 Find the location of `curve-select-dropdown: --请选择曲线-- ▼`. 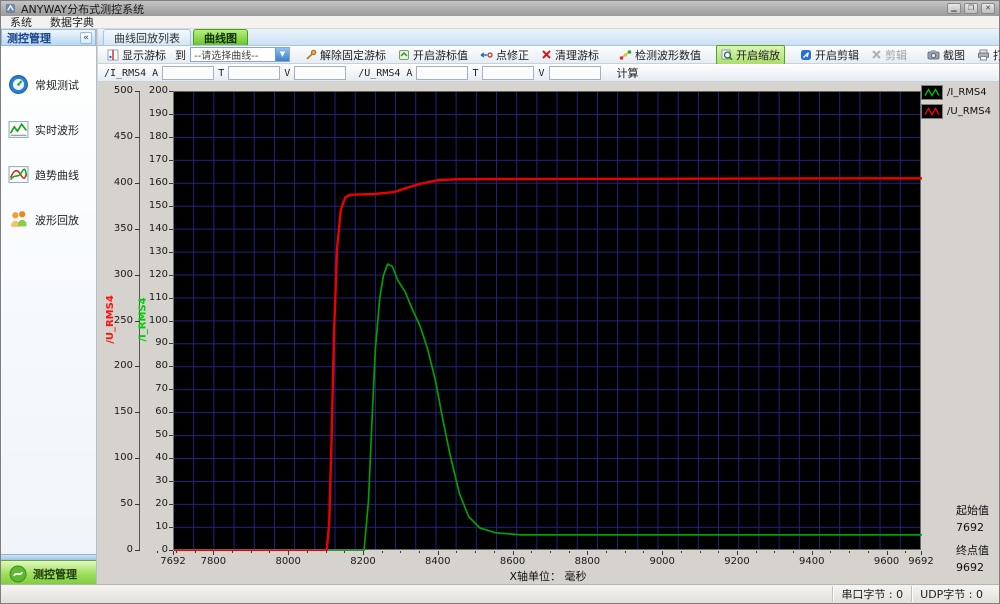

curve-select-dropdown: --请选择曲线-- ▼ is located at coordinates (240, 54).